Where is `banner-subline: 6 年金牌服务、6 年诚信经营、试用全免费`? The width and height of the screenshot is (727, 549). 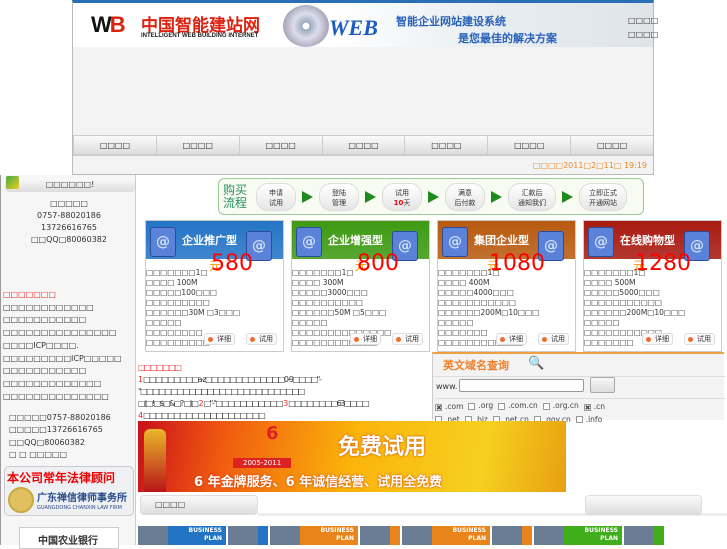 banner-subline: 6 年金牌服务、6 年诚信经营、试用全免费 is located at coordinates (318, 482).